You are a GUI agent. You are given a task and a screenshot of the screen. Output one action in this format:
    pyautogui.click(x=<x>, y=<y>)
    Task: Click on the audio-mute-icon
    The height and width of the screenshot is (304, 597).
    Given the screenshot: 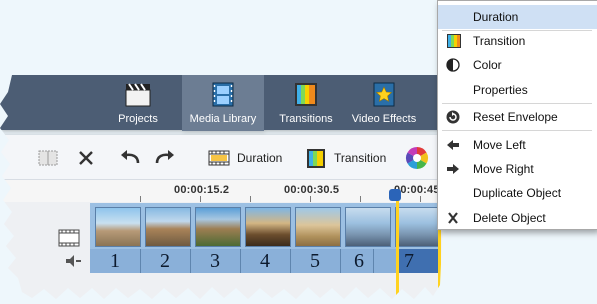 What is the action you would take?
    pyautogui.click(x=73, y=261)
    